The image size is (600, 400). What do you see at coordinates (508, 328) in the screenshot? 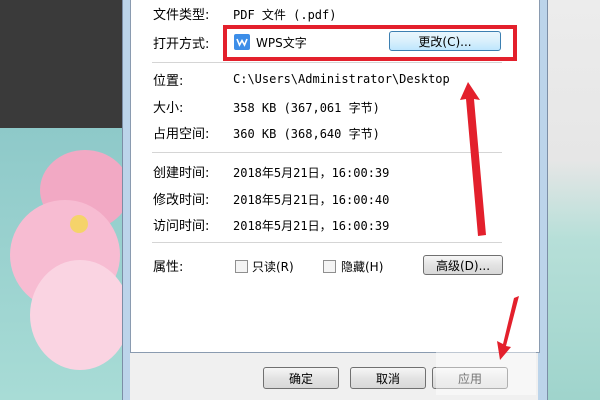
I see `annotation-arrow-down` at bounding box center [508, 328].